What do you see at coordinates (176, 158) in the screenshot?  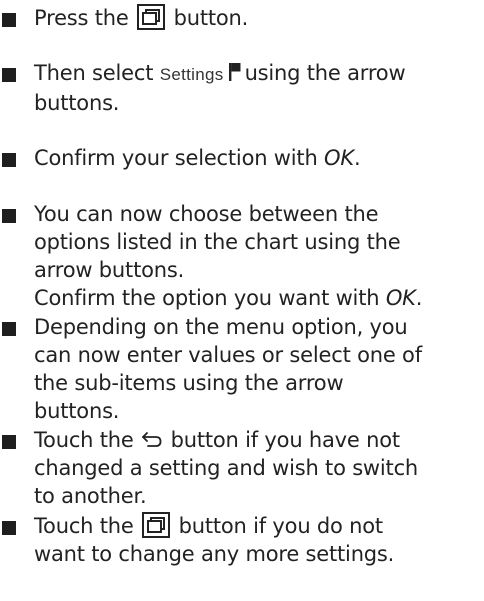 I see `step-text: Confirm your selection with` at bounding box center [176, 158].